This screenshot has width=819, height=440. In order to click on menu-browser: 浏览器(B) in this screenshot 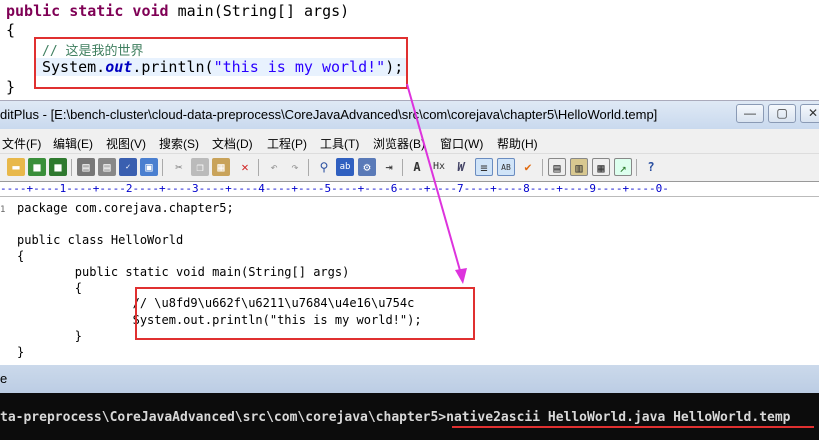, I will do `click(399, 143)`.